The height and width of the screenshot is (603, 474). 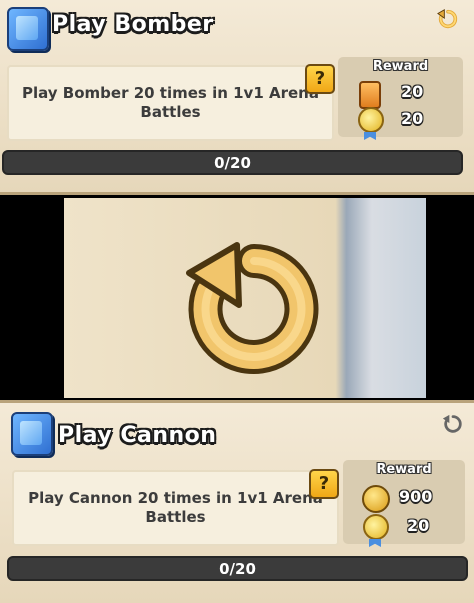 What do you see at coordinates (254, 305) in the screenshot?
I see `refresh-arrow-icon` at bounding box center [254, 305].